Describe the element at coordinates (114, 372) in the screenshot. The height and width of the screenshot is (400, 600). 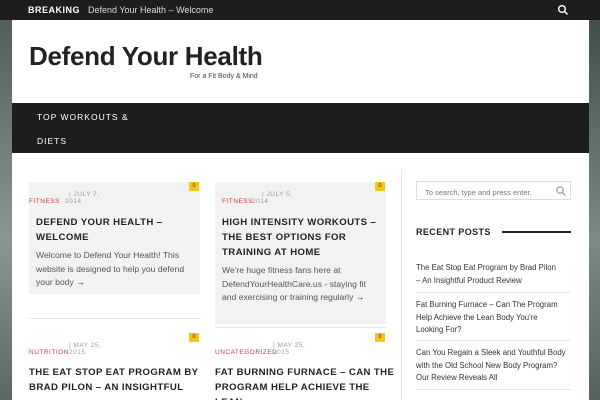
I see `post-title-line: THE EAT STOP EAT PROGRAM BY` at that location.